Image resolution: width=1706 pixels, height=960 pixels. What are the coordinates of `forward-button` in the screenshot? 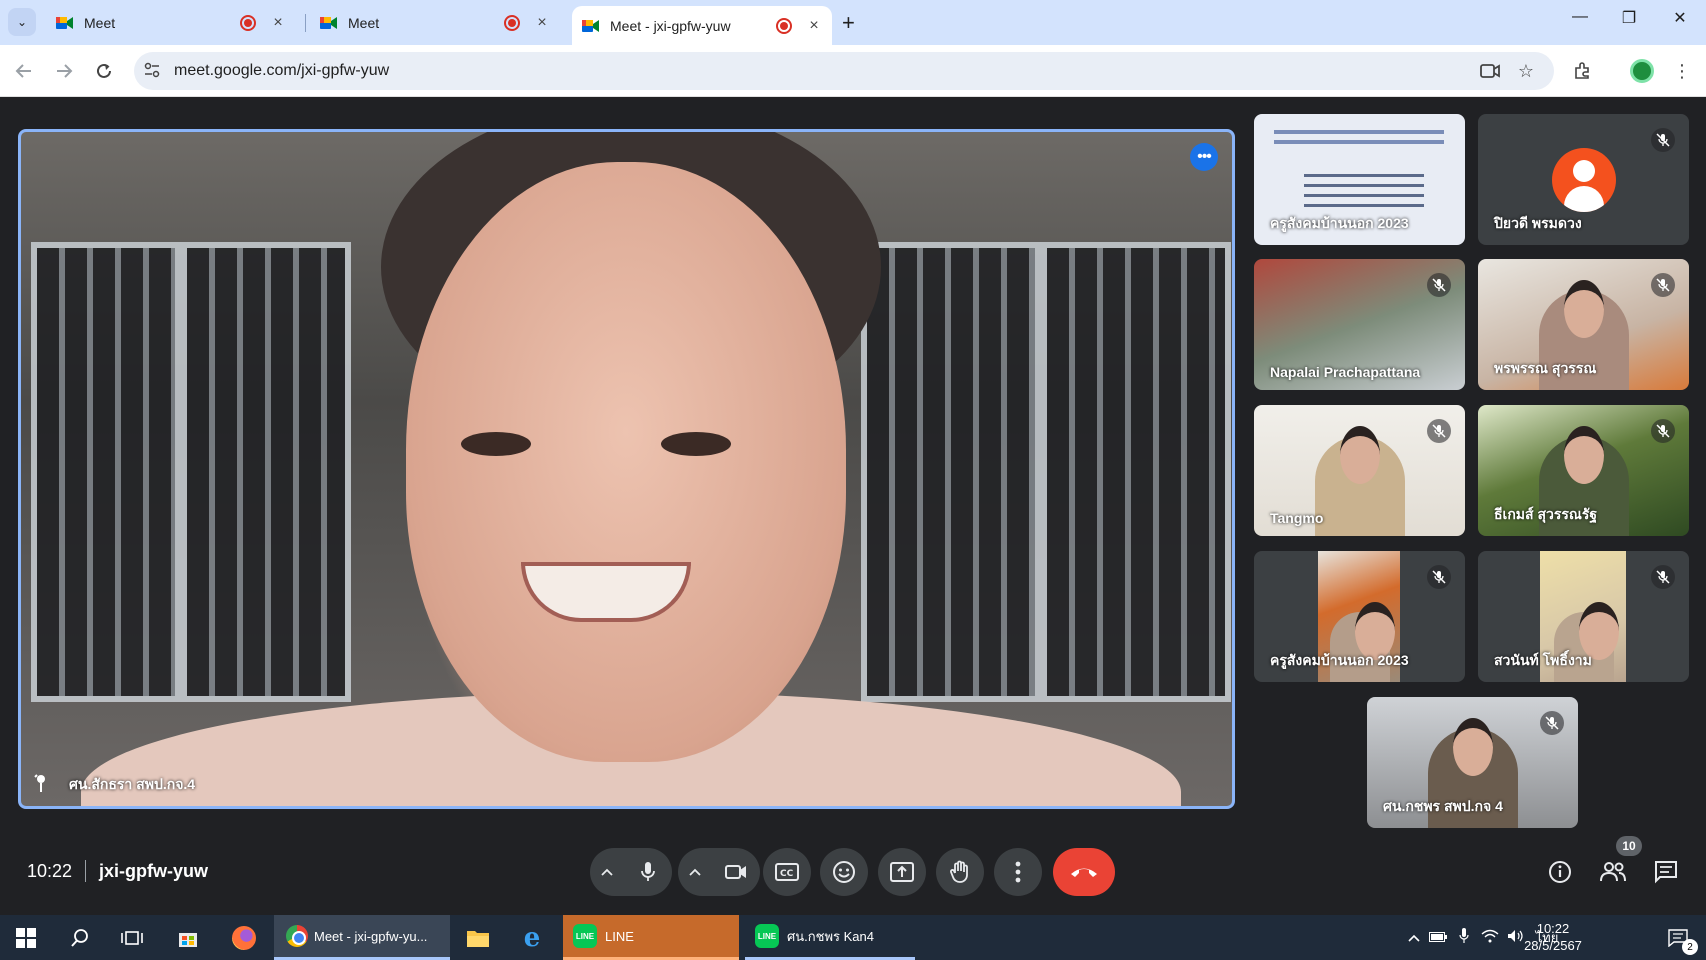 It's located at (64, 71).